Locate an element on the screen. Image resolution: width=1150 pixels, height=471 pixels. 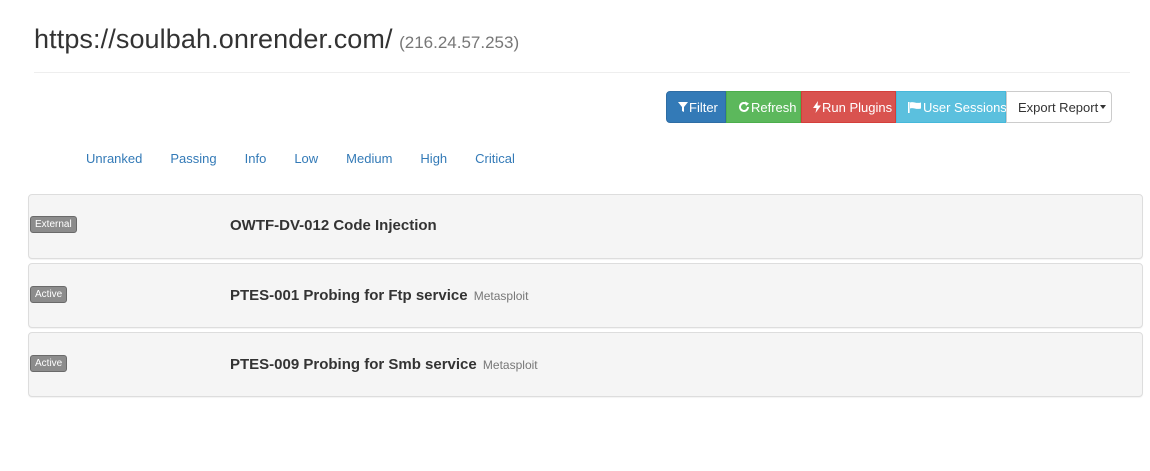
rank-link-info: Info is located at coordinates (256, 158).